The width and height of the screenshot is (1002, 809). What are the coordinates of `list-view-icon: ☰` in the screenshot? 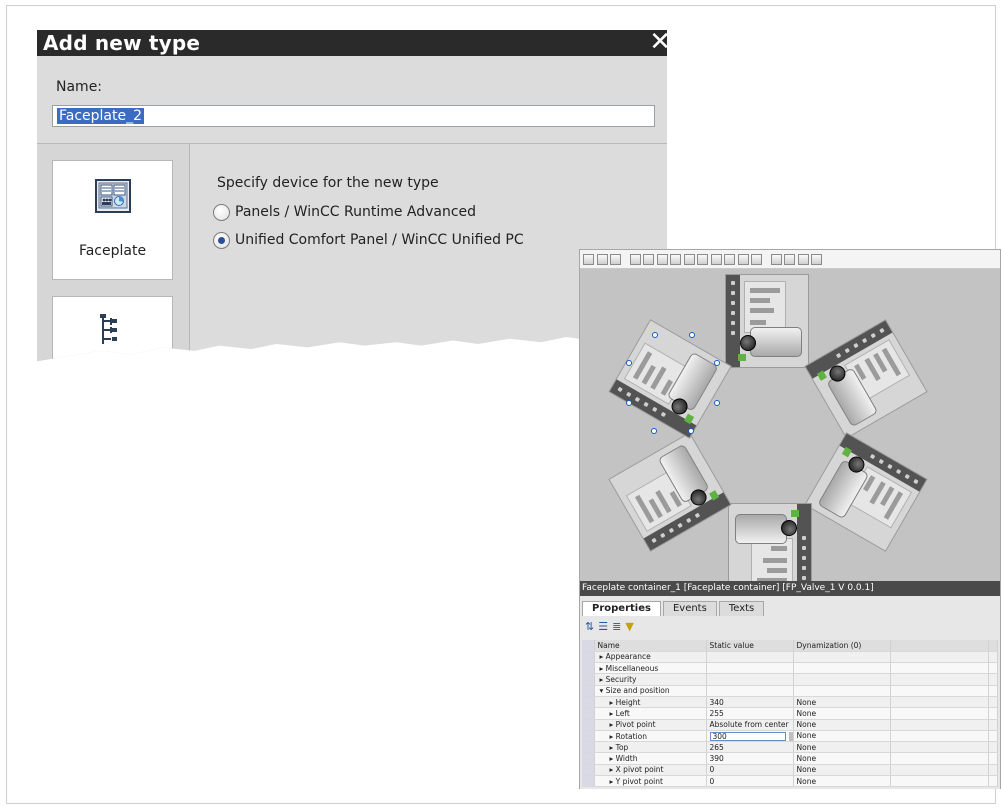 It's located at (603, 627).